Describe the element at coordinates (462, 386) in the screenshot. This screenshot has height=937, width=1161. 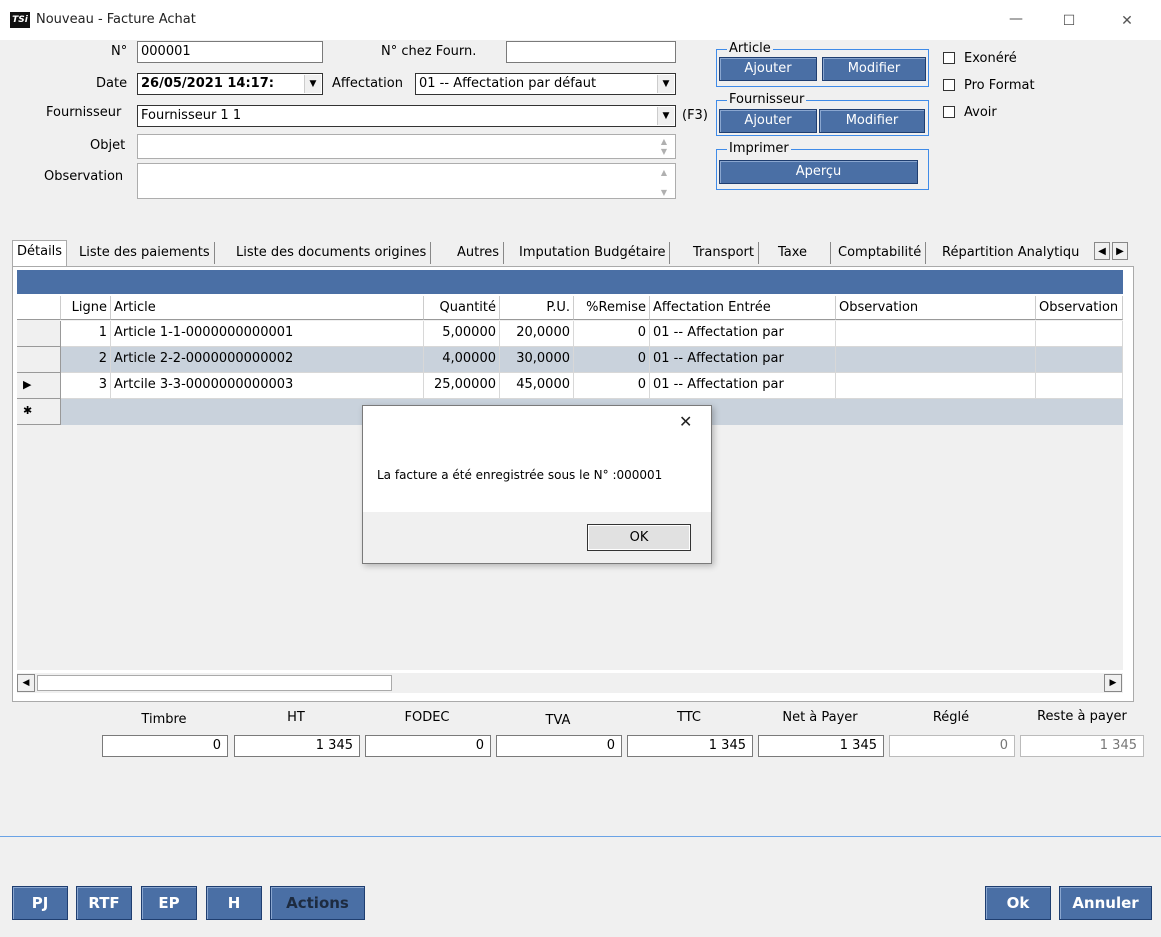
I see `cell-quantite: 25,00000` at that location.